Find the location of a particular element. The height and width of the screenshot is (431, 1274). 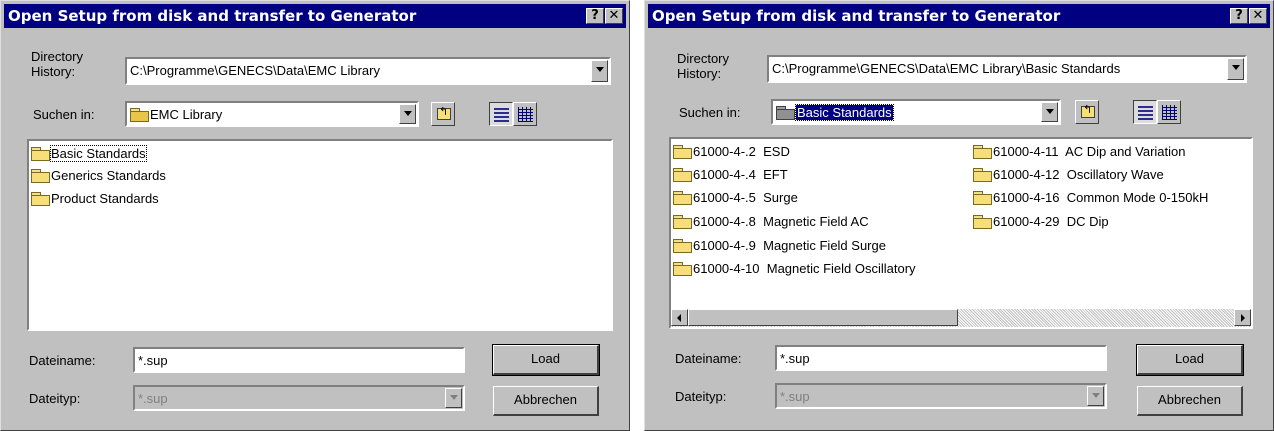

look-in-combo: EMC Library is located at coordinates (272, 114).